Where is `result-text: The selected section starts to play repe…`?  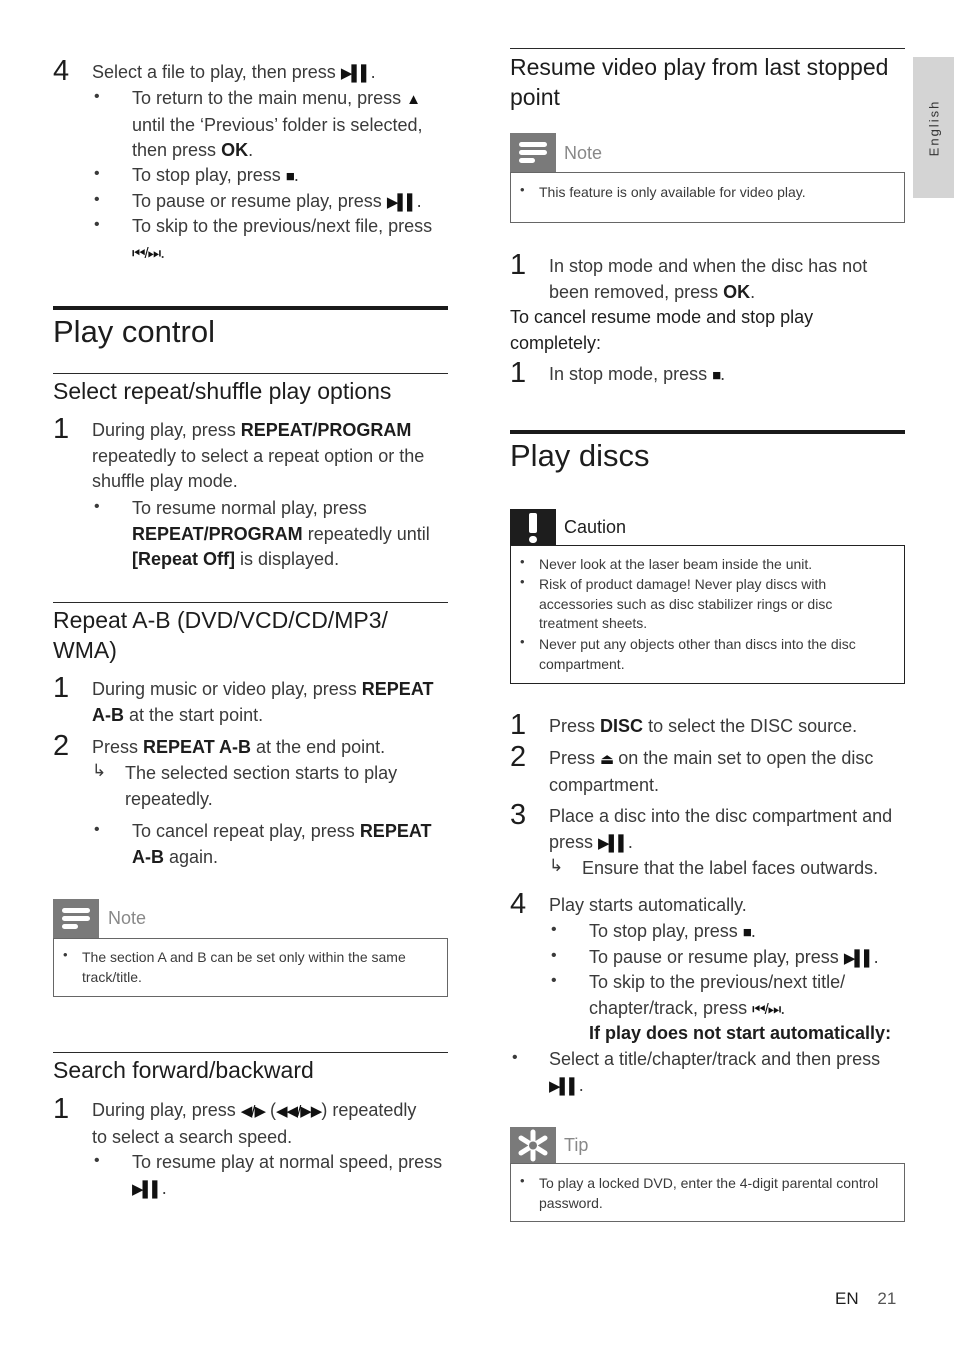 result-text: The selected section starts to play repe… is located at coordinates (261, 786).